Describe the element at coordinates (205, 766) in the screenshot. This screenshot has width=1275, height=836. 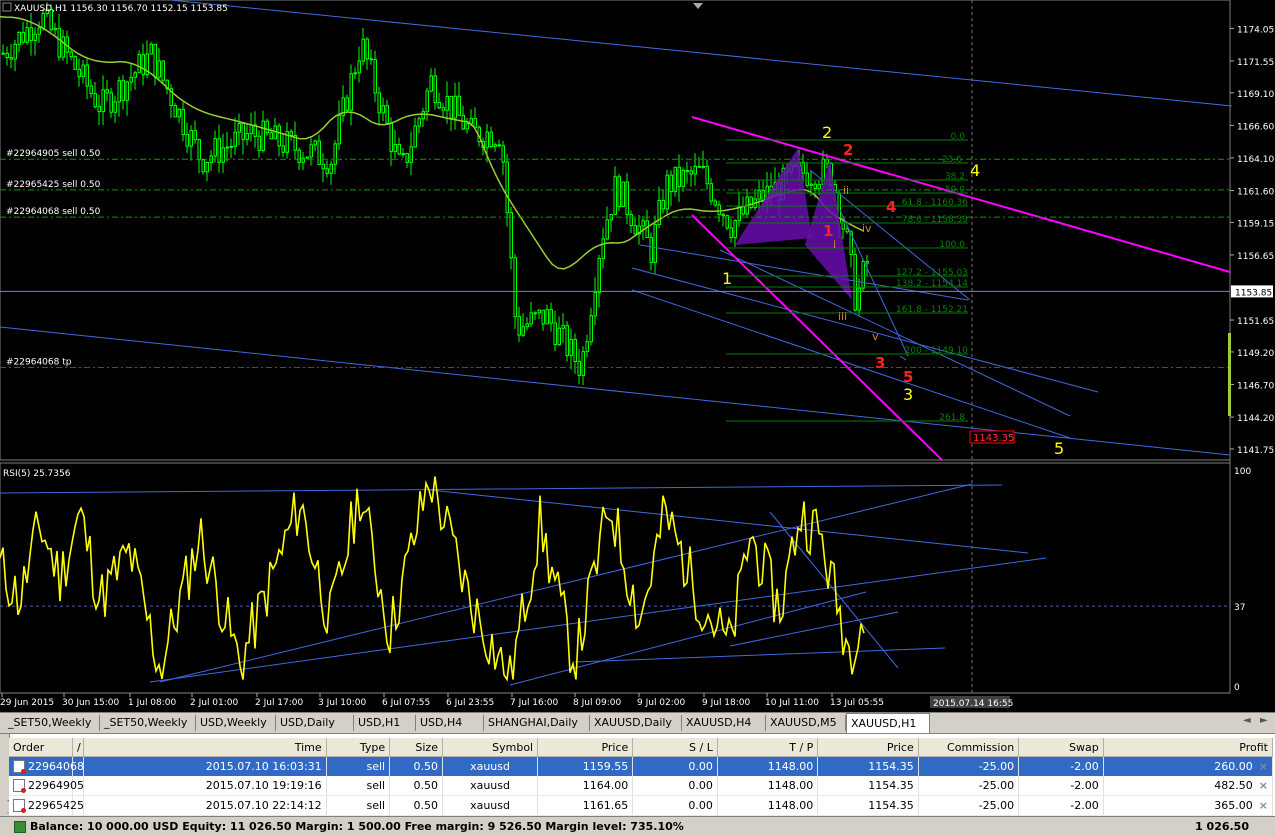
I see `order-cell: 2015.07.10 16:03:31` at that location.